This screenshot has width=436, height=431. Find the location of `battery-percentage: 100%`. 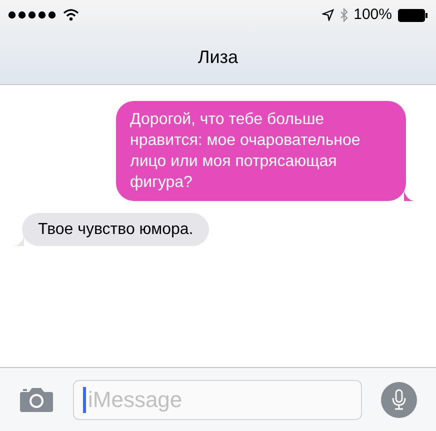

battery-percentage: 100% is located at coordinates (373, 14).